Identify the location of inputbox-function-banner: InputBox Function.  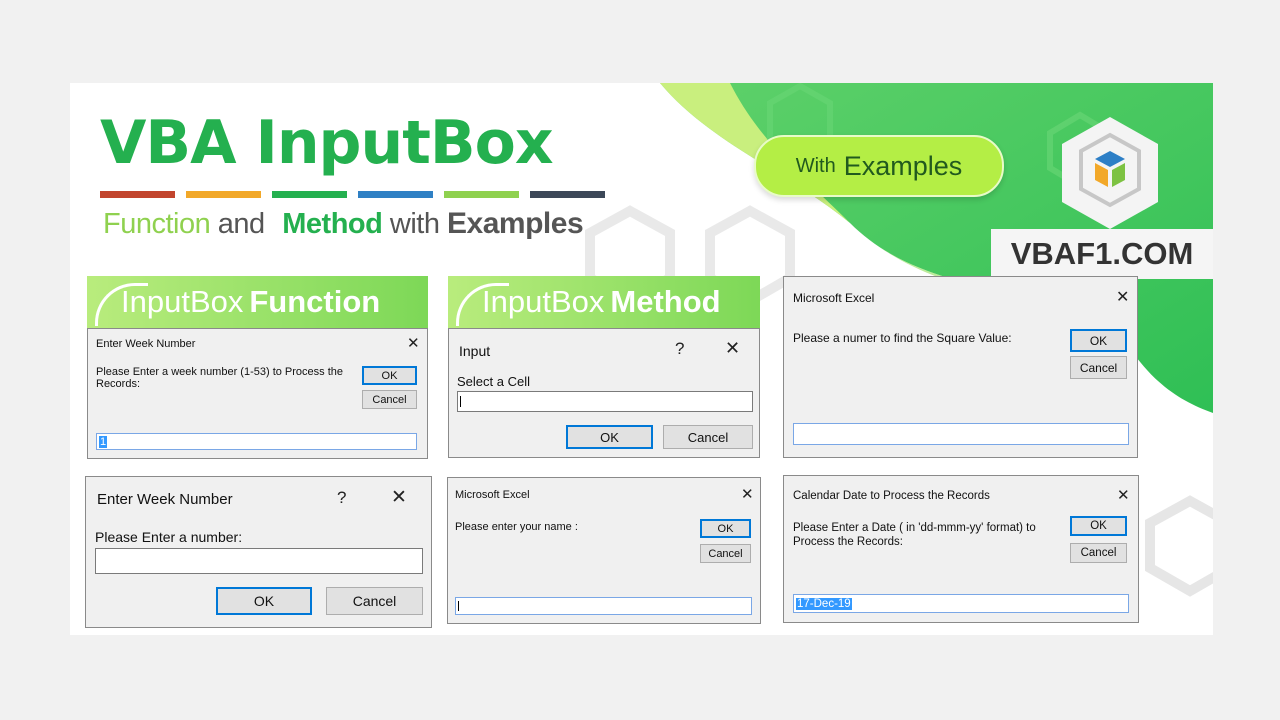
(257, 302).